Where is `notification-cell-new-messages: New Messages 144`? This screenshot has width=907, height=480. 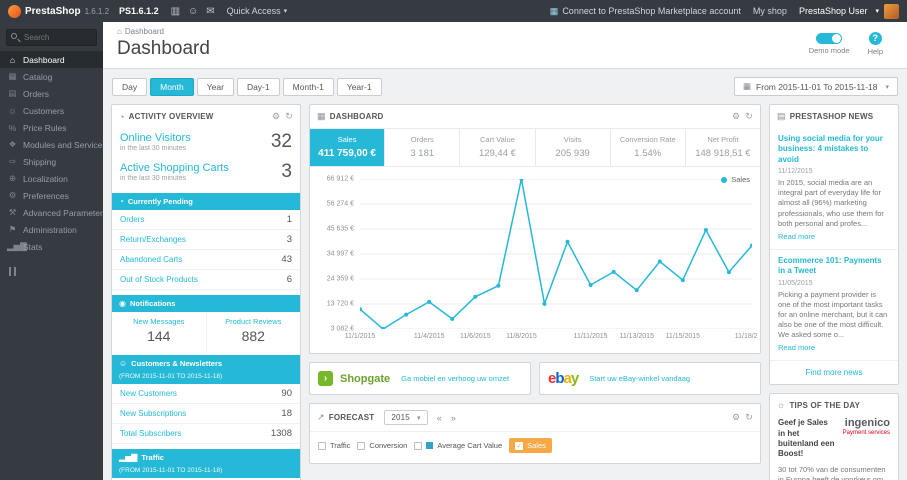 notification-cell-new-messages: New Messages 144 is located at coordinates (159, 331).